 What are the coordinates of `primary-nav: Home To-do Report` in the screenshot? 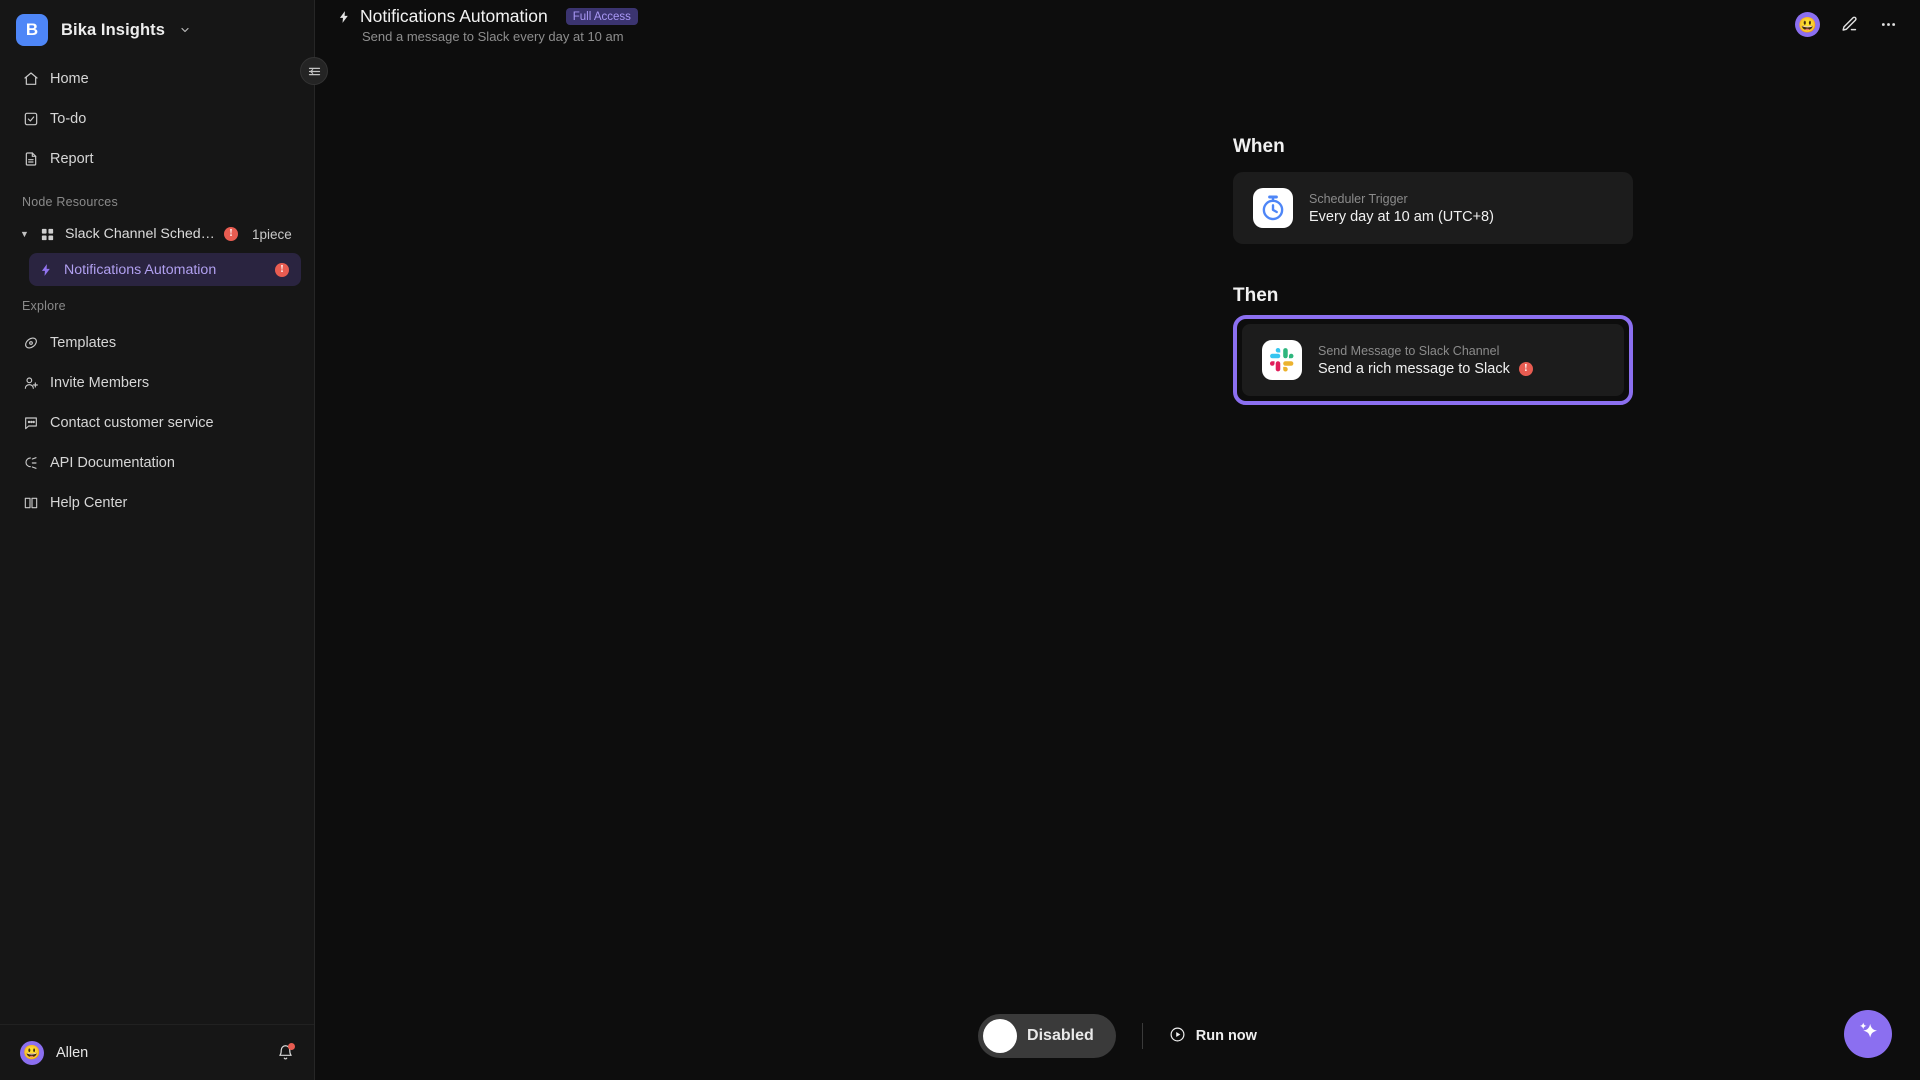 It's located at (157, 120).